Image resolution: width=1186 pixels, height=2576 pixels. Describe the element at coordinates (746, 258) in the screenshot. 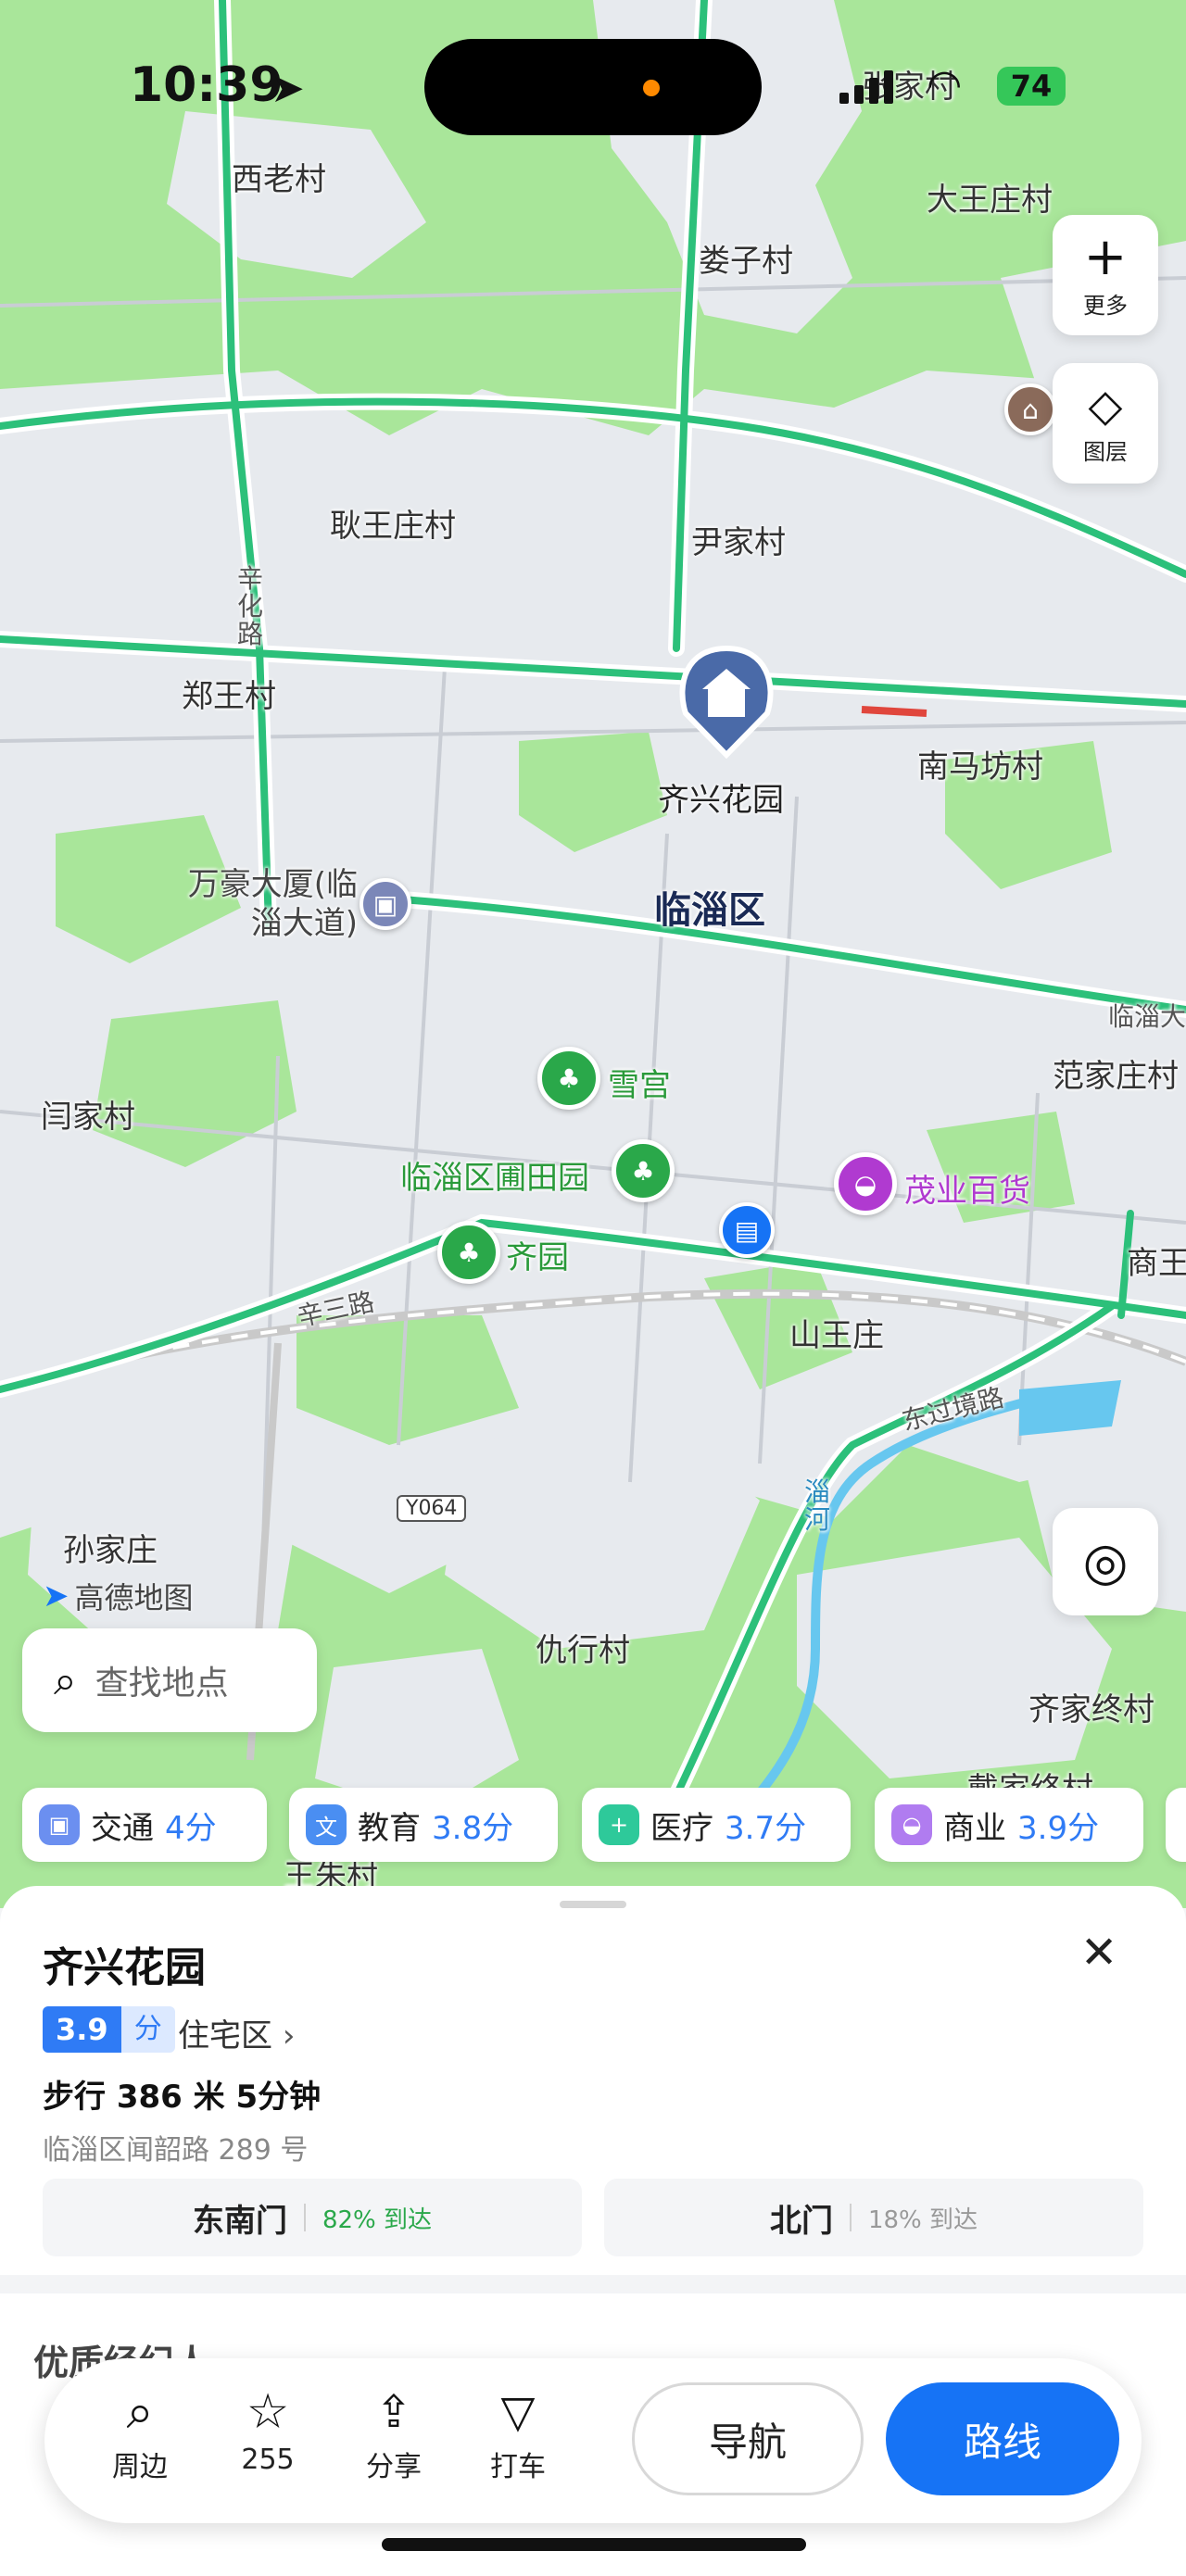

I see `map-label-place: 娄子村` at that location.